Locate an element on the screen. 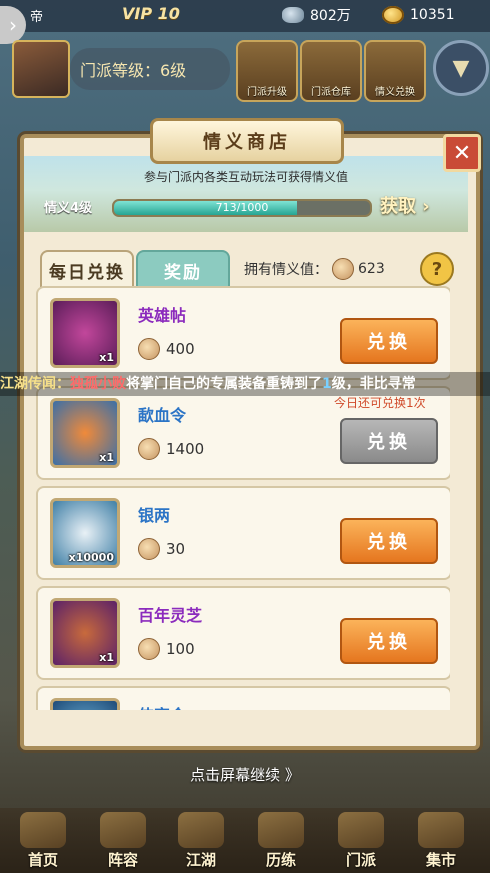 The image size is (490, 873). banner-text: 参与门派内各类互动玩法可获得情义值 is located at coordinates (245, 177).